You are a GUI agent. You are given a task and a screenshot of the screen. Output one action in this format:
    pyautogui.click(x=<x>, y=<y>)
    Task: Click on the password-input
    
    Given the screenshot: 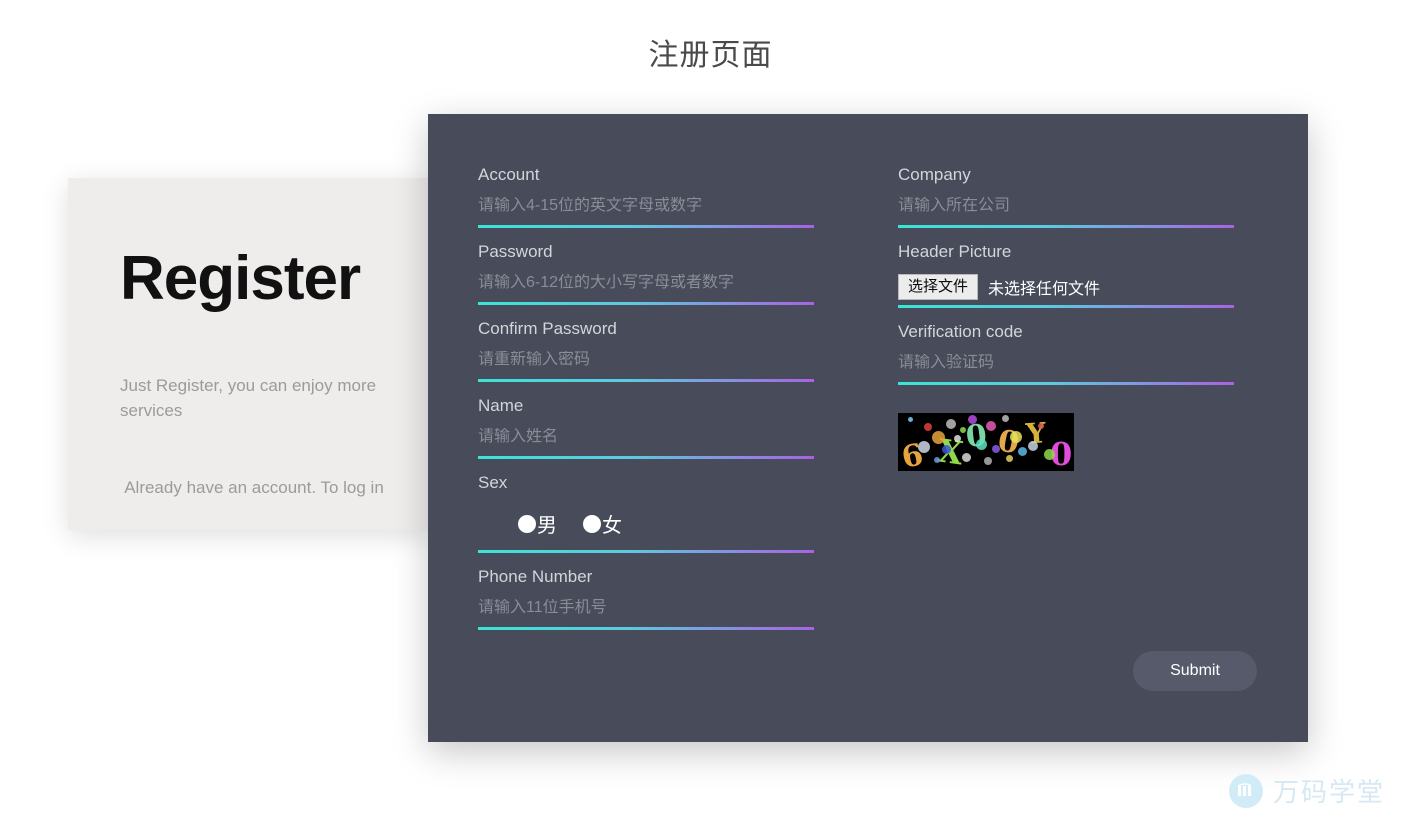 What is the action you would take?
    pyautogui.click(x=646, y=288)
    